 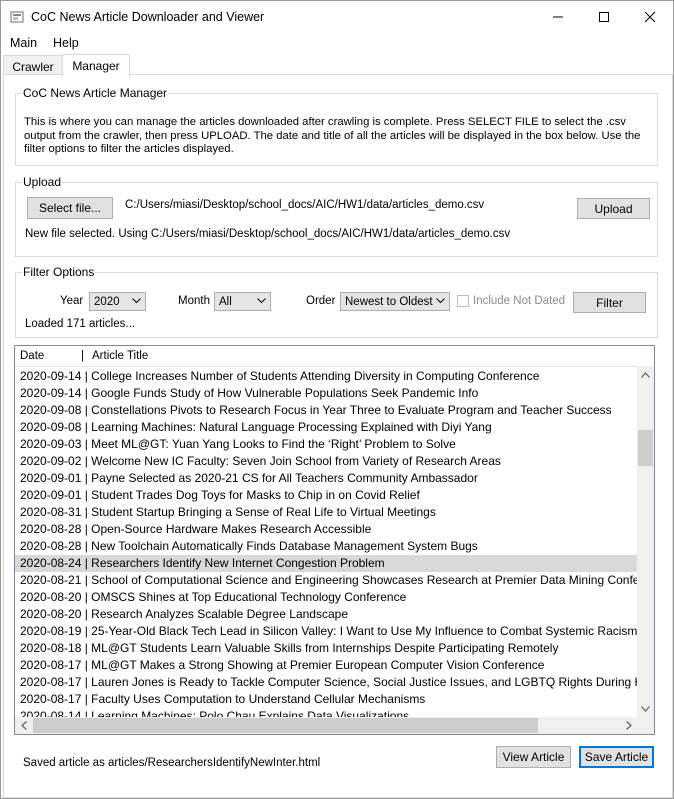 I want to click on month-select: All, so click(x=242, y=301).